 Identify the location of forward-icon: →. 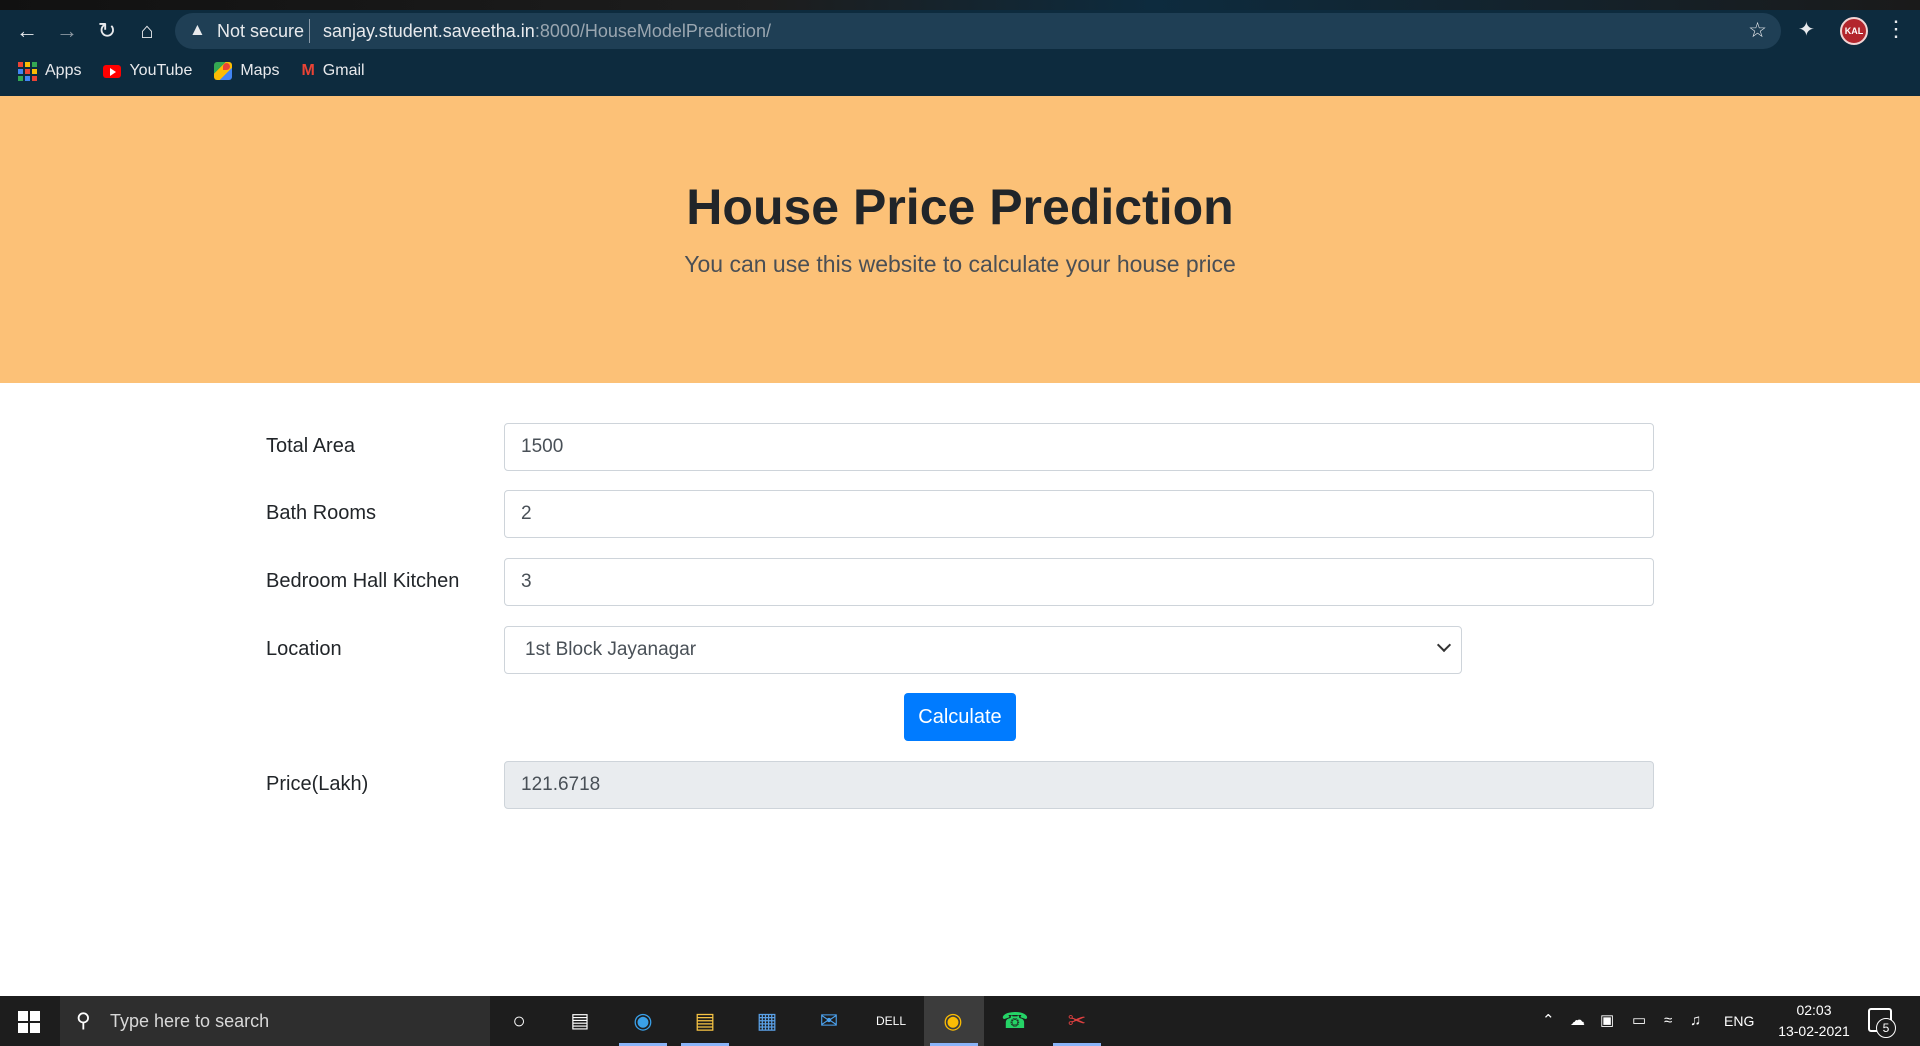
(67, 31).